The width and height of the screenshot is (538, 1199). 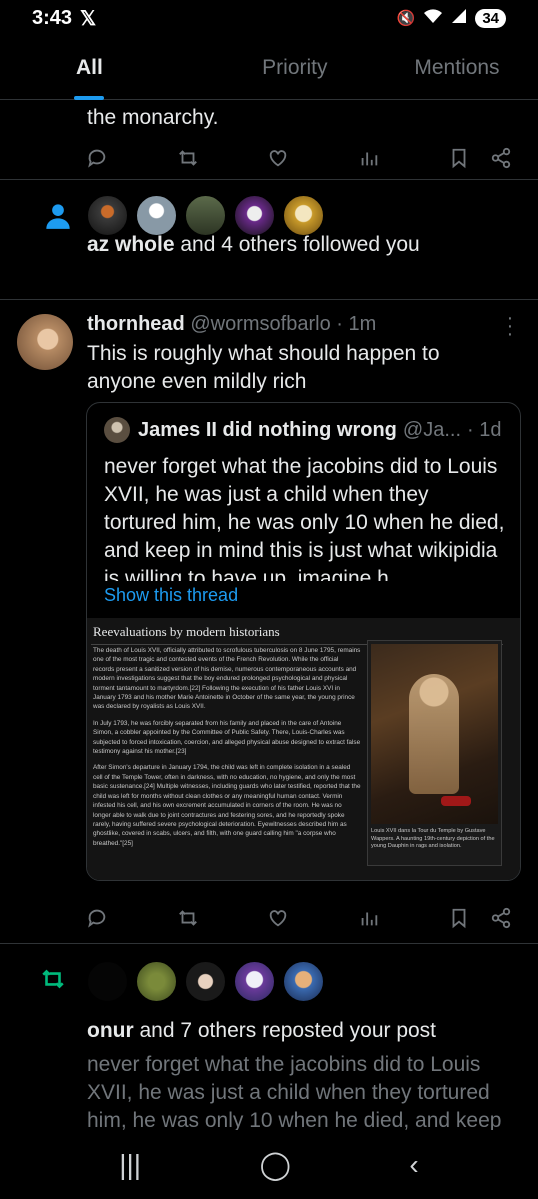 I want to click on repost-rest: and 7 others reposted your post, so click(x=285, y=1030).